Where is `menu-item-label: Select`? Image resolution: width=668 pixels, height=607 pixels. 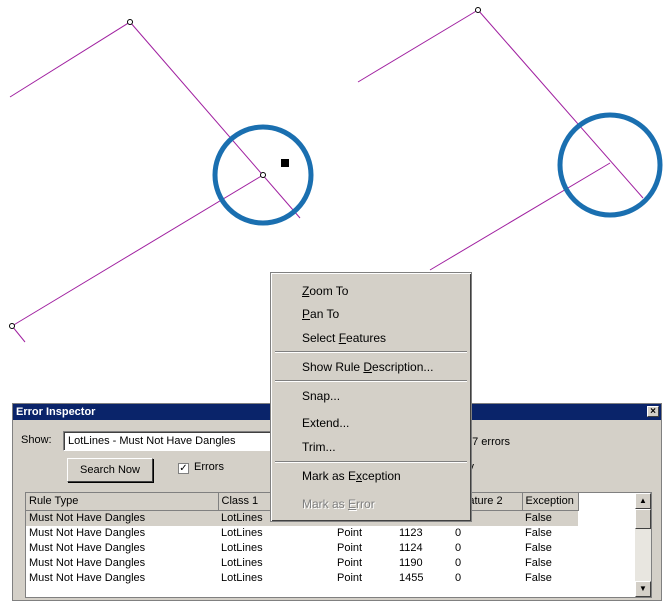
menu-item-label: Select is located at coordinates (320, 338).